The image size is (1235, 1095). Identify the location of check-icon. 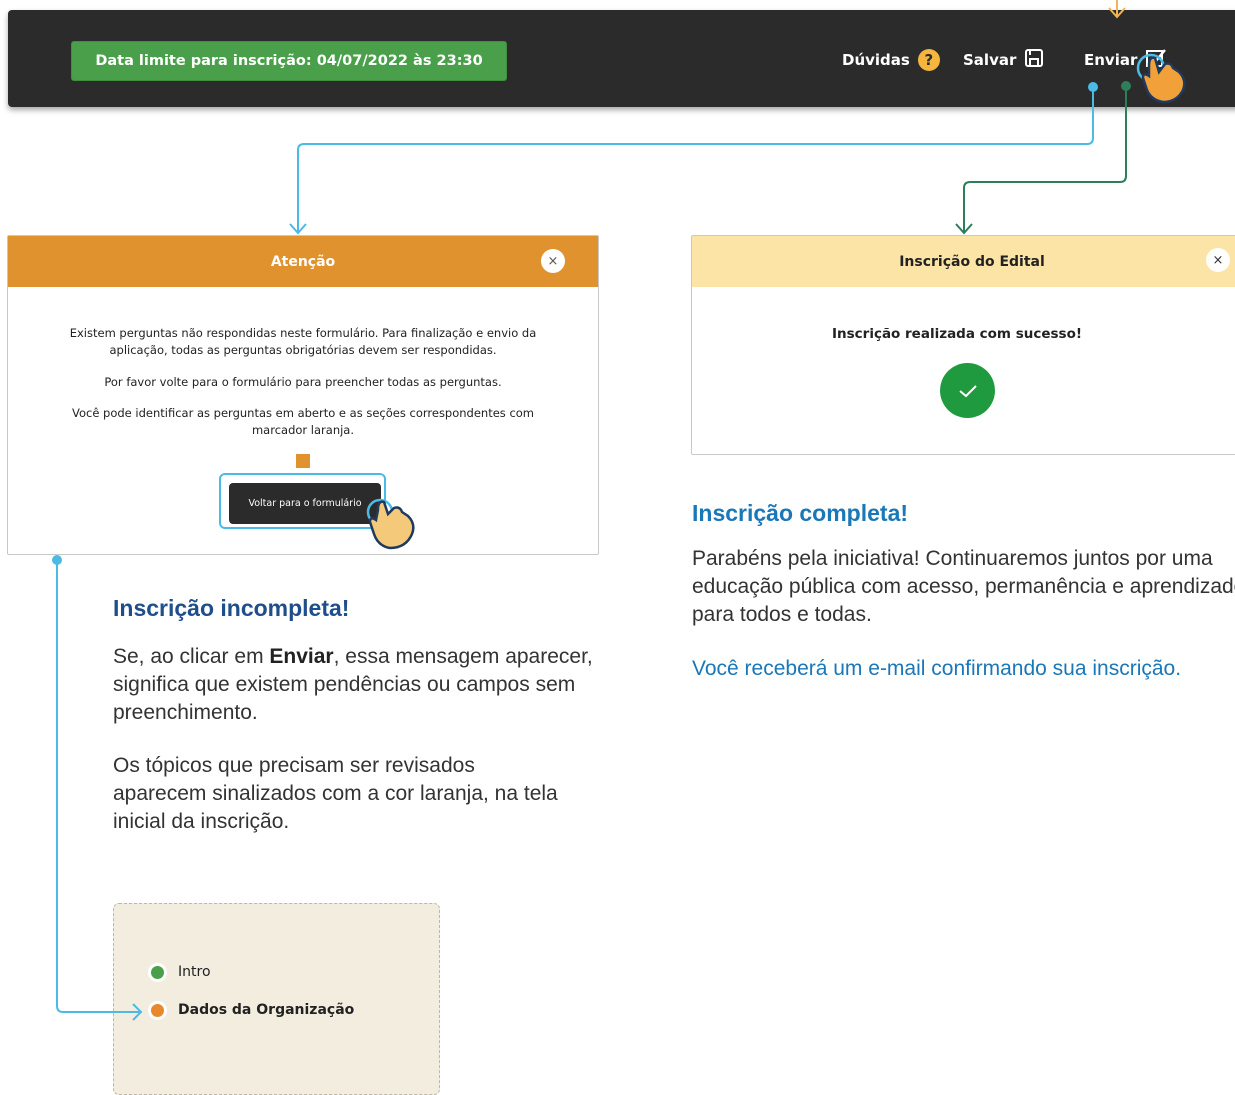
(967, 390).